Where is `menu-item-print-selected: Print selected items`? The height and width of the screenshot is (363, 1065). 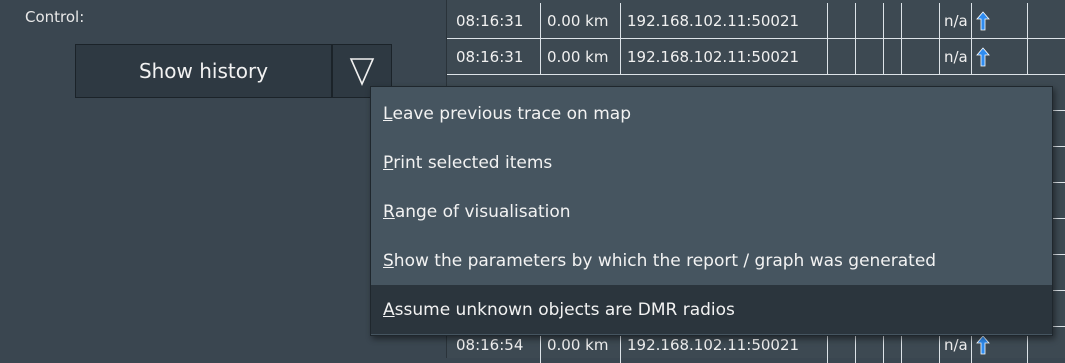
menu-item-print-selected: Print selected items is located at coordinates (711, 162).